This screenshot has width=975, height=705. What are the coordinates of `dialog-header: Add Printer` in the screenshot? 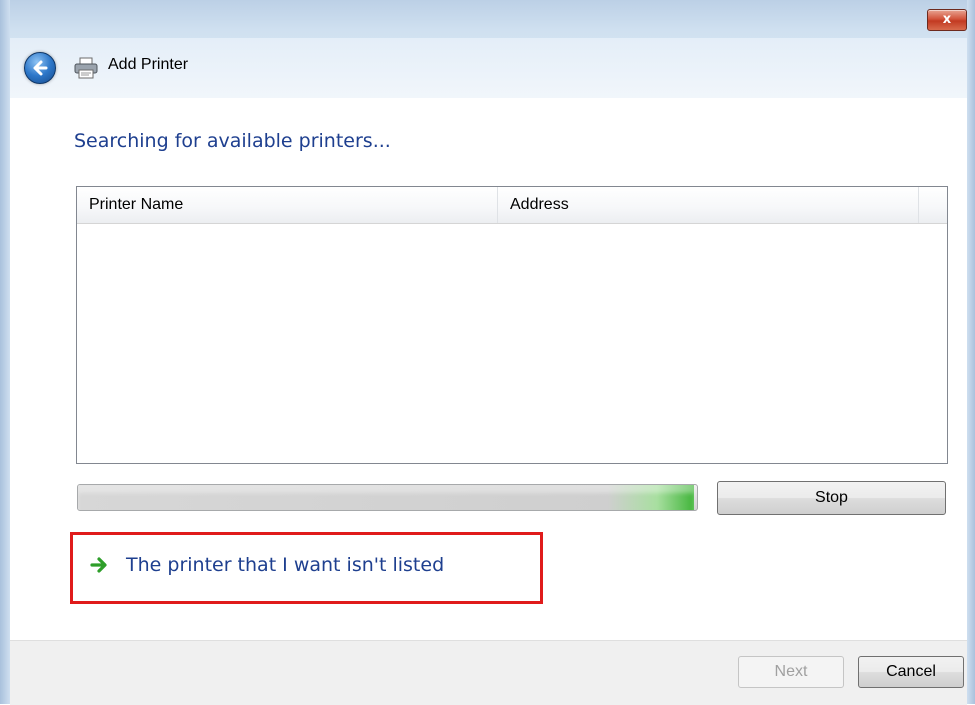 It's located at (488, 68).